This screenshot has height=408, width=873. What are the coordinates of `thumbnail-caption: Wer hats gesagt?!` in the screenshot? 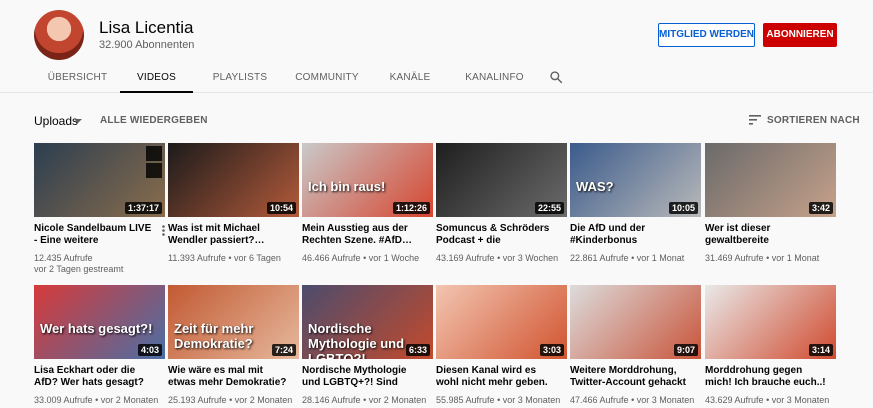 It's located at (96, 328).